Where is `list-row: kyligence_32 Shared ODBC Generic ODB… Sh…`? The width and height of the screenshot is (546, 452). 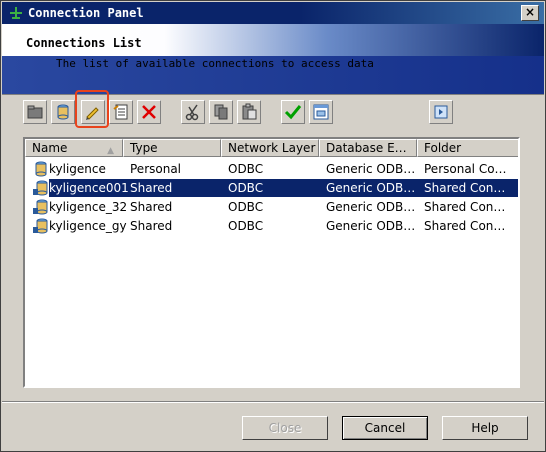
list-row: kyligence_32 Shared ODBC Generic ODB… Sh… is located at coordinates (272, 207).